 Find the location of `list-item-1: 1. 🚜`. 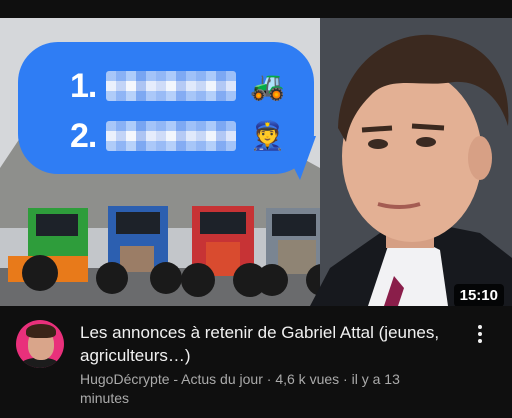

list-item-1: 1. 🚜 is located at coordinates (177, 86).